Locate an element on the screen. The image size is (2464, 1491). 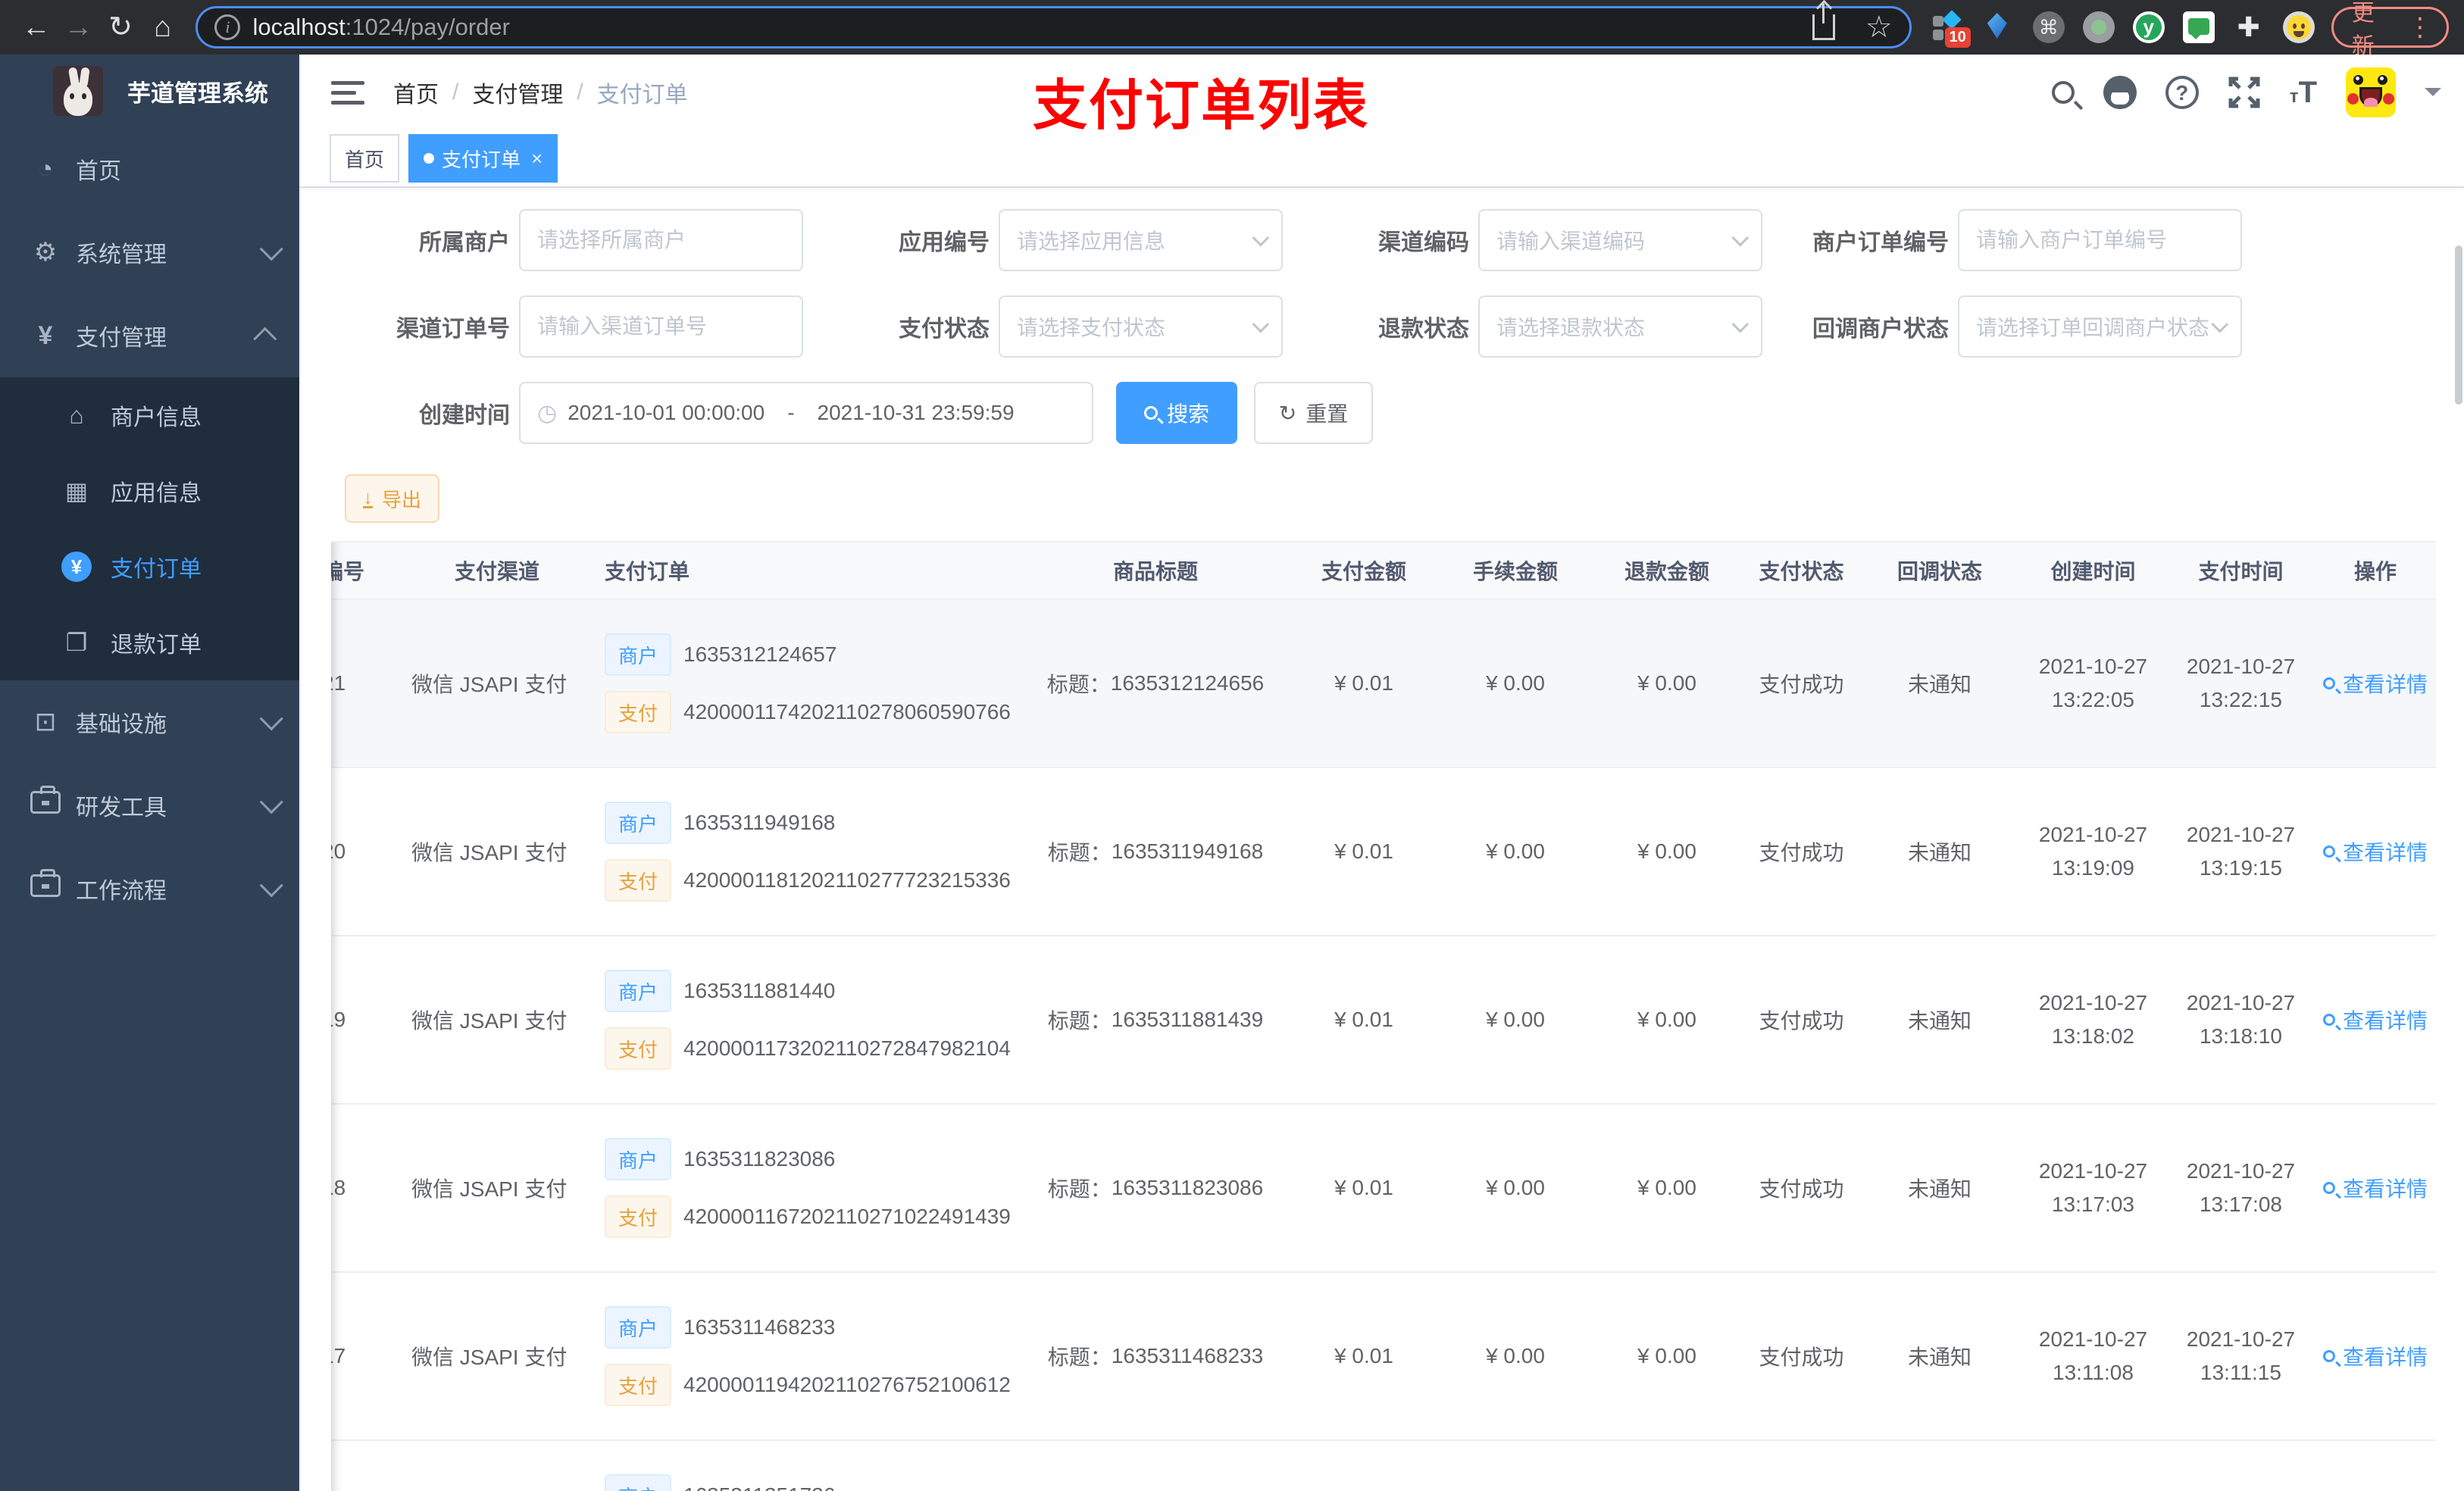
filter-notify-status: 回调商户状态 请选择订单回调商户状态 is located at coordinates (2005, 326).